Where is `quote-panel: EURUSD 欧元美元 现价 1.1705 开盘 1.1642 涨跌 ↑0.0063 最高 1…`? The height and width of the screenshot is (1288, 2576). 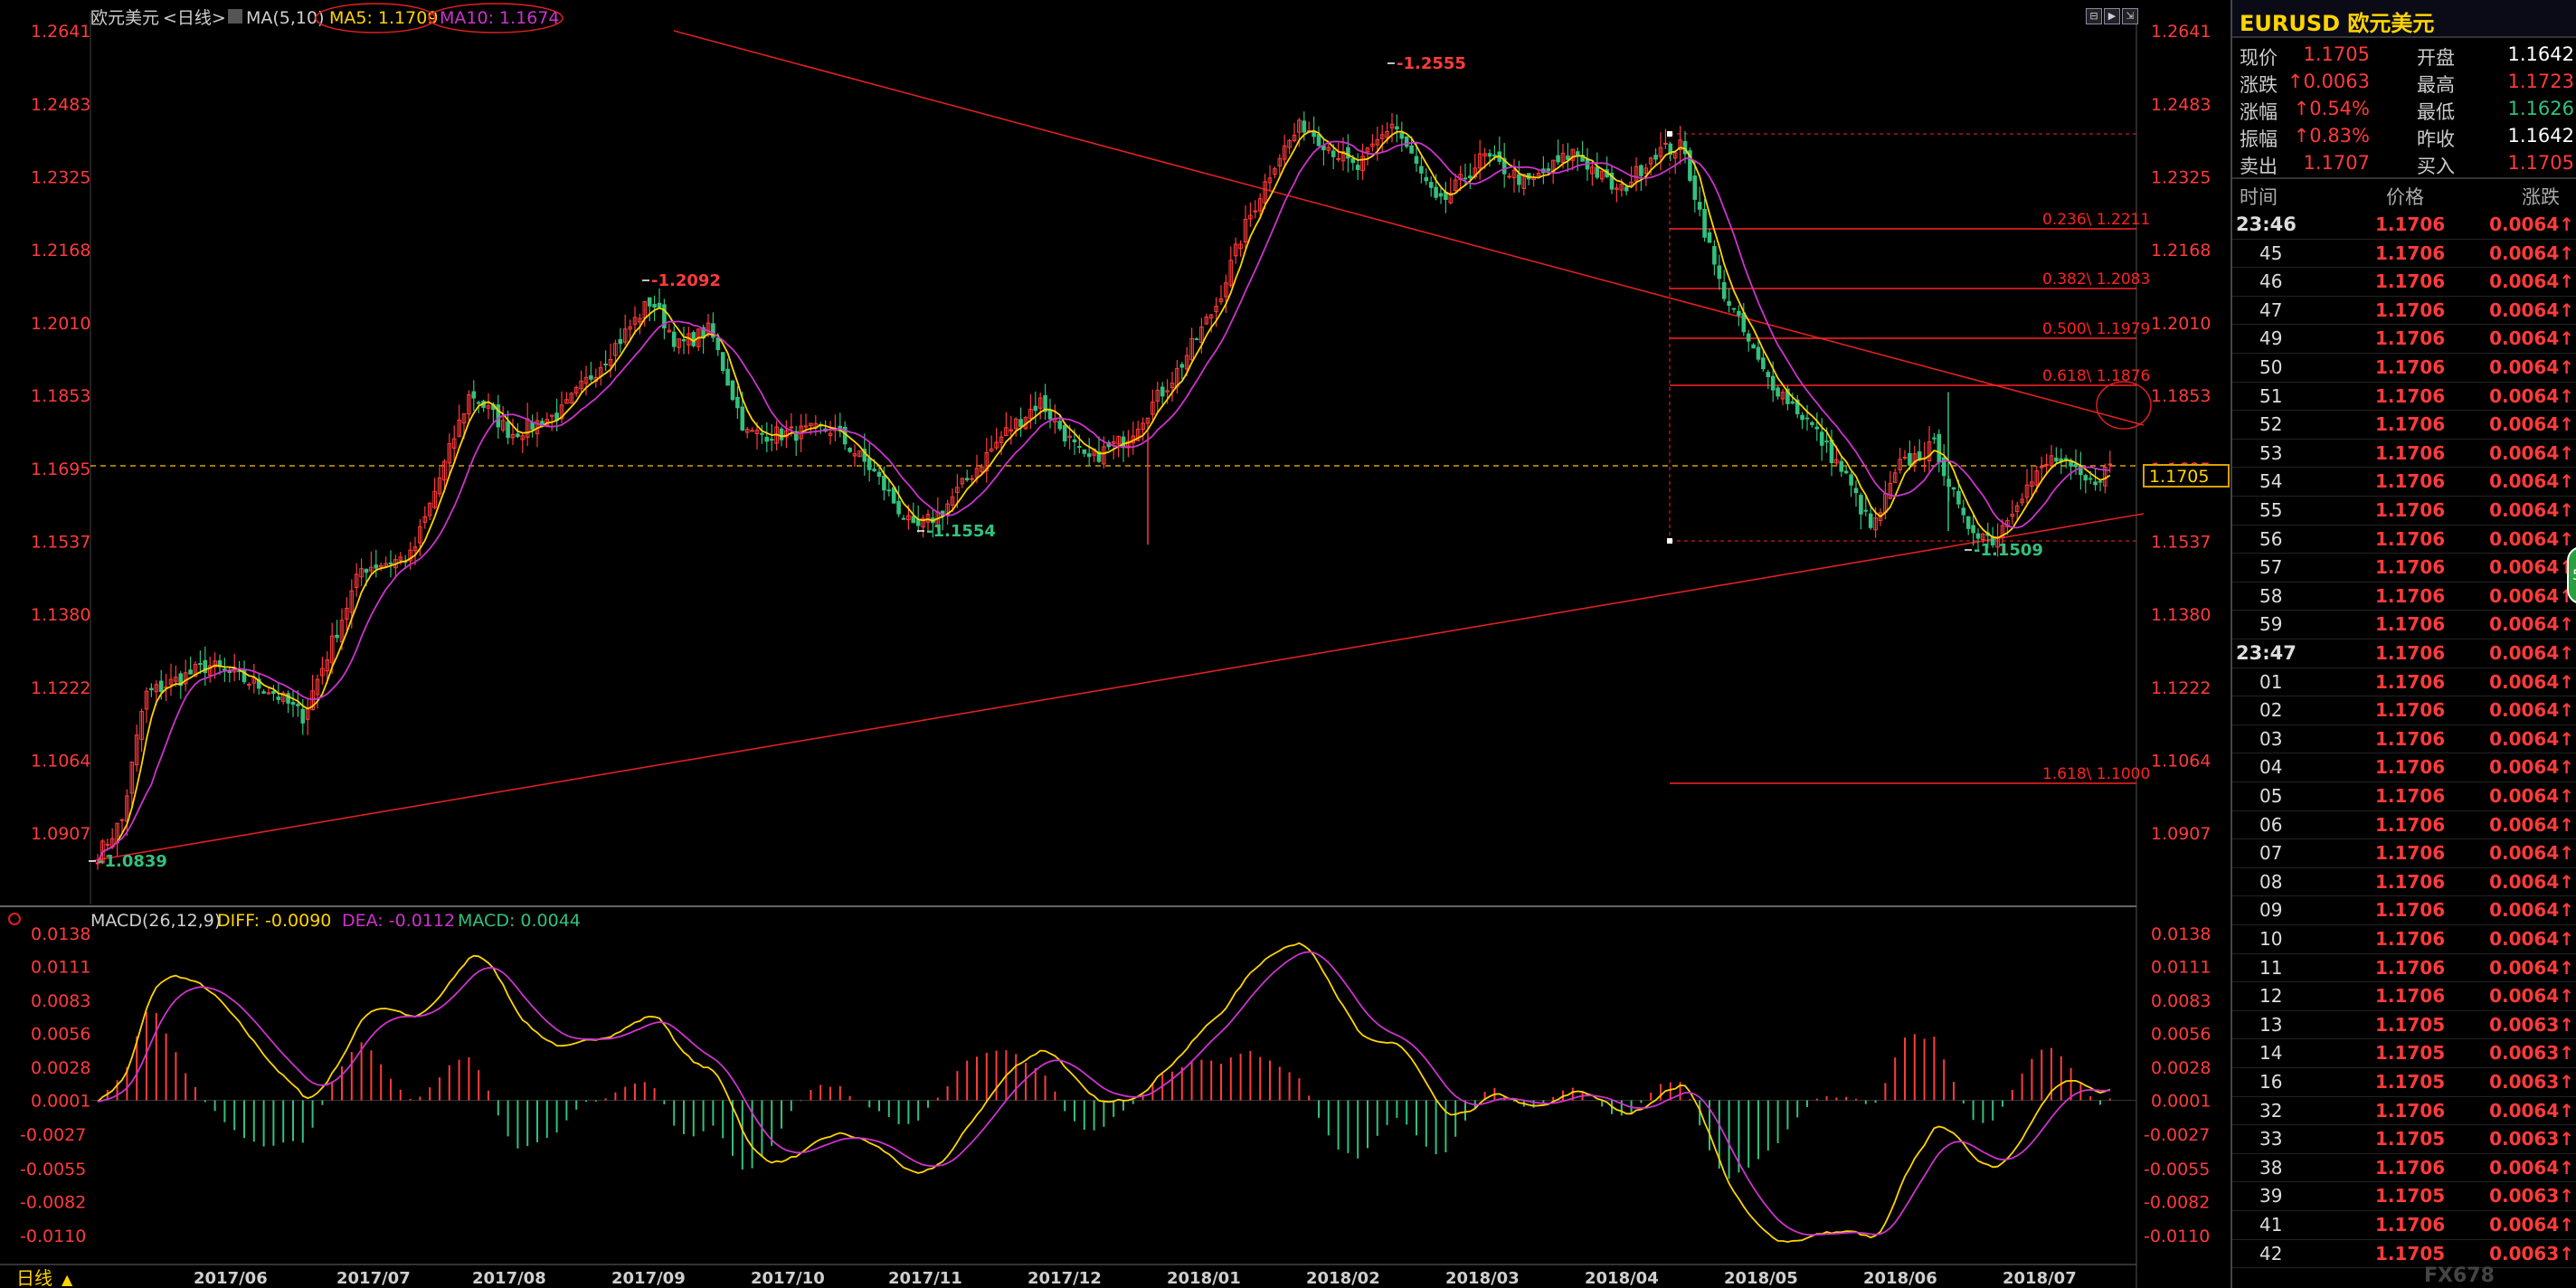 quote-panel: EURUSD 欧元美元 现价 1.1705 开盘 1.1642 涨跌 ↑0.0063 最高 1… is located at coordinates (2403, 644).